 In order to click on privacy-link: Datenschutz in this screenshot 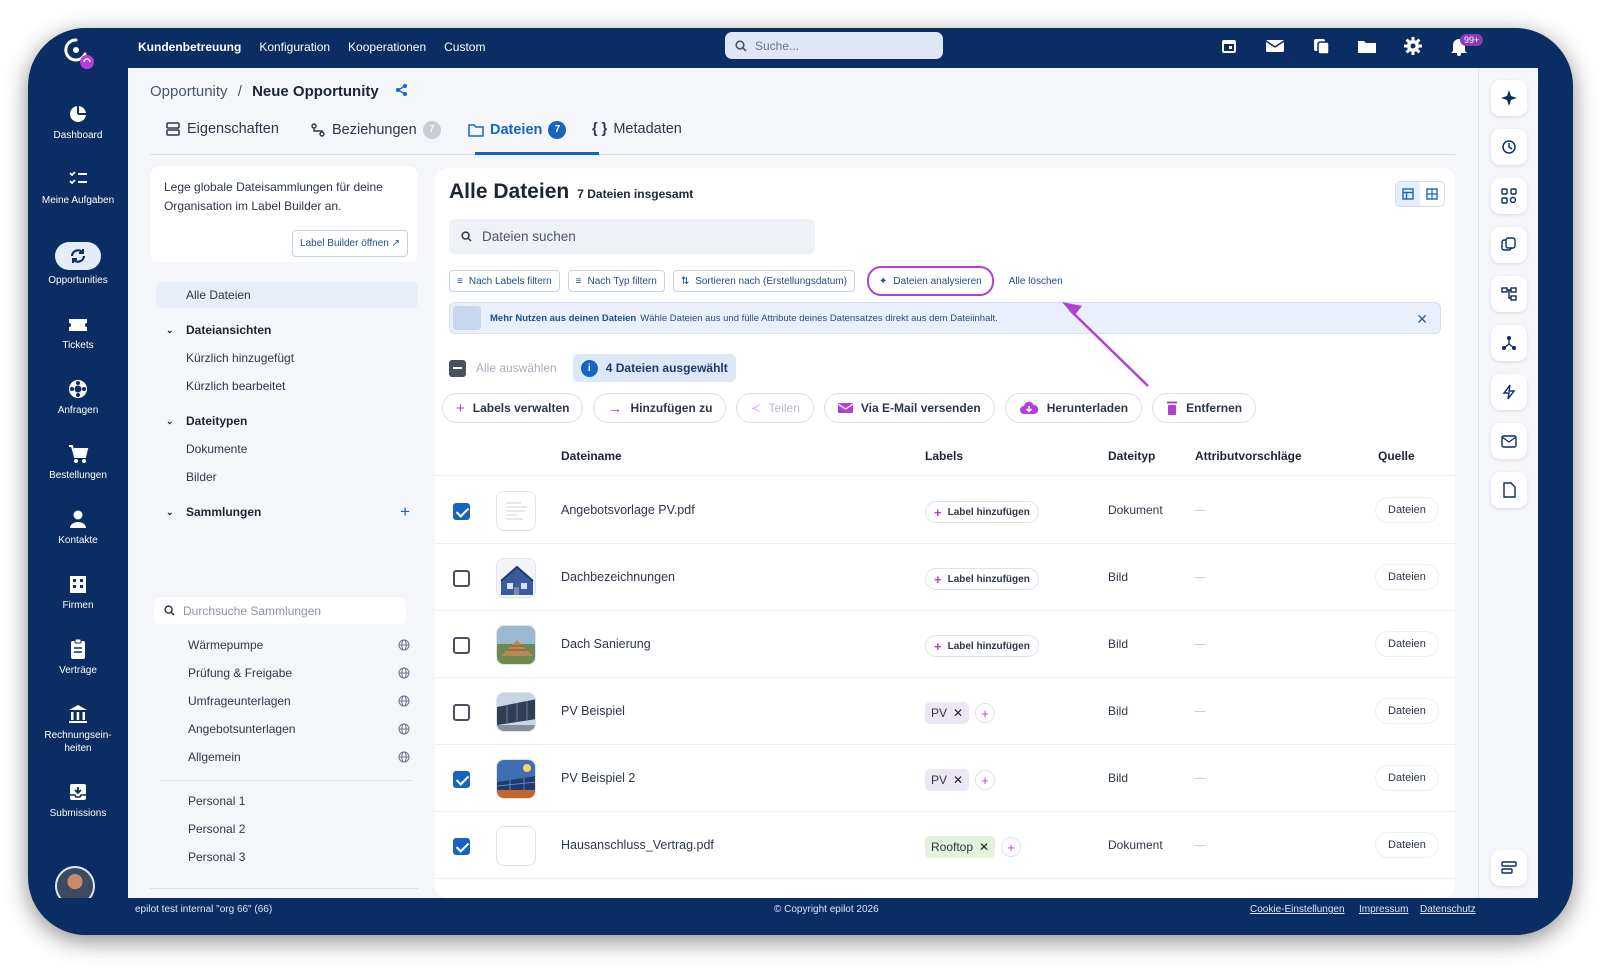, I will do `click(1448, 909)`.